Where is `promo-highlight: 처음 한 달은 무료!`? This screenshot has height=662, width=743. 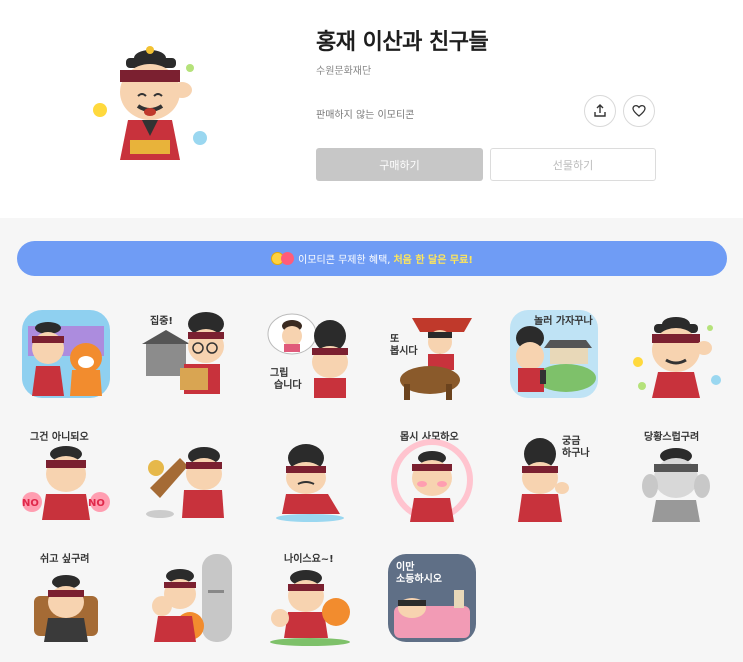 promo-highlight: 처음 한 달은 무료! is located at coordinates (433, 260).